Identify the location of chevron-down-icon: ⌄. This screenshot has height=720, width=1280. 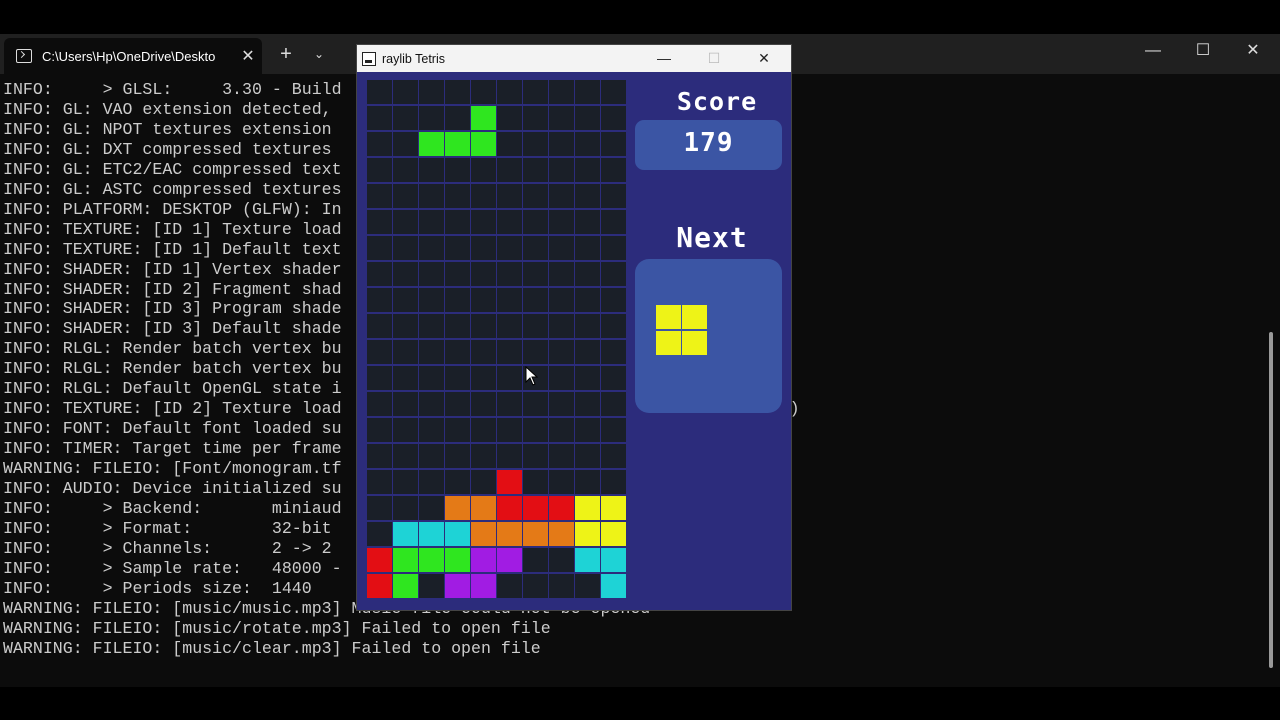
(319, 54).